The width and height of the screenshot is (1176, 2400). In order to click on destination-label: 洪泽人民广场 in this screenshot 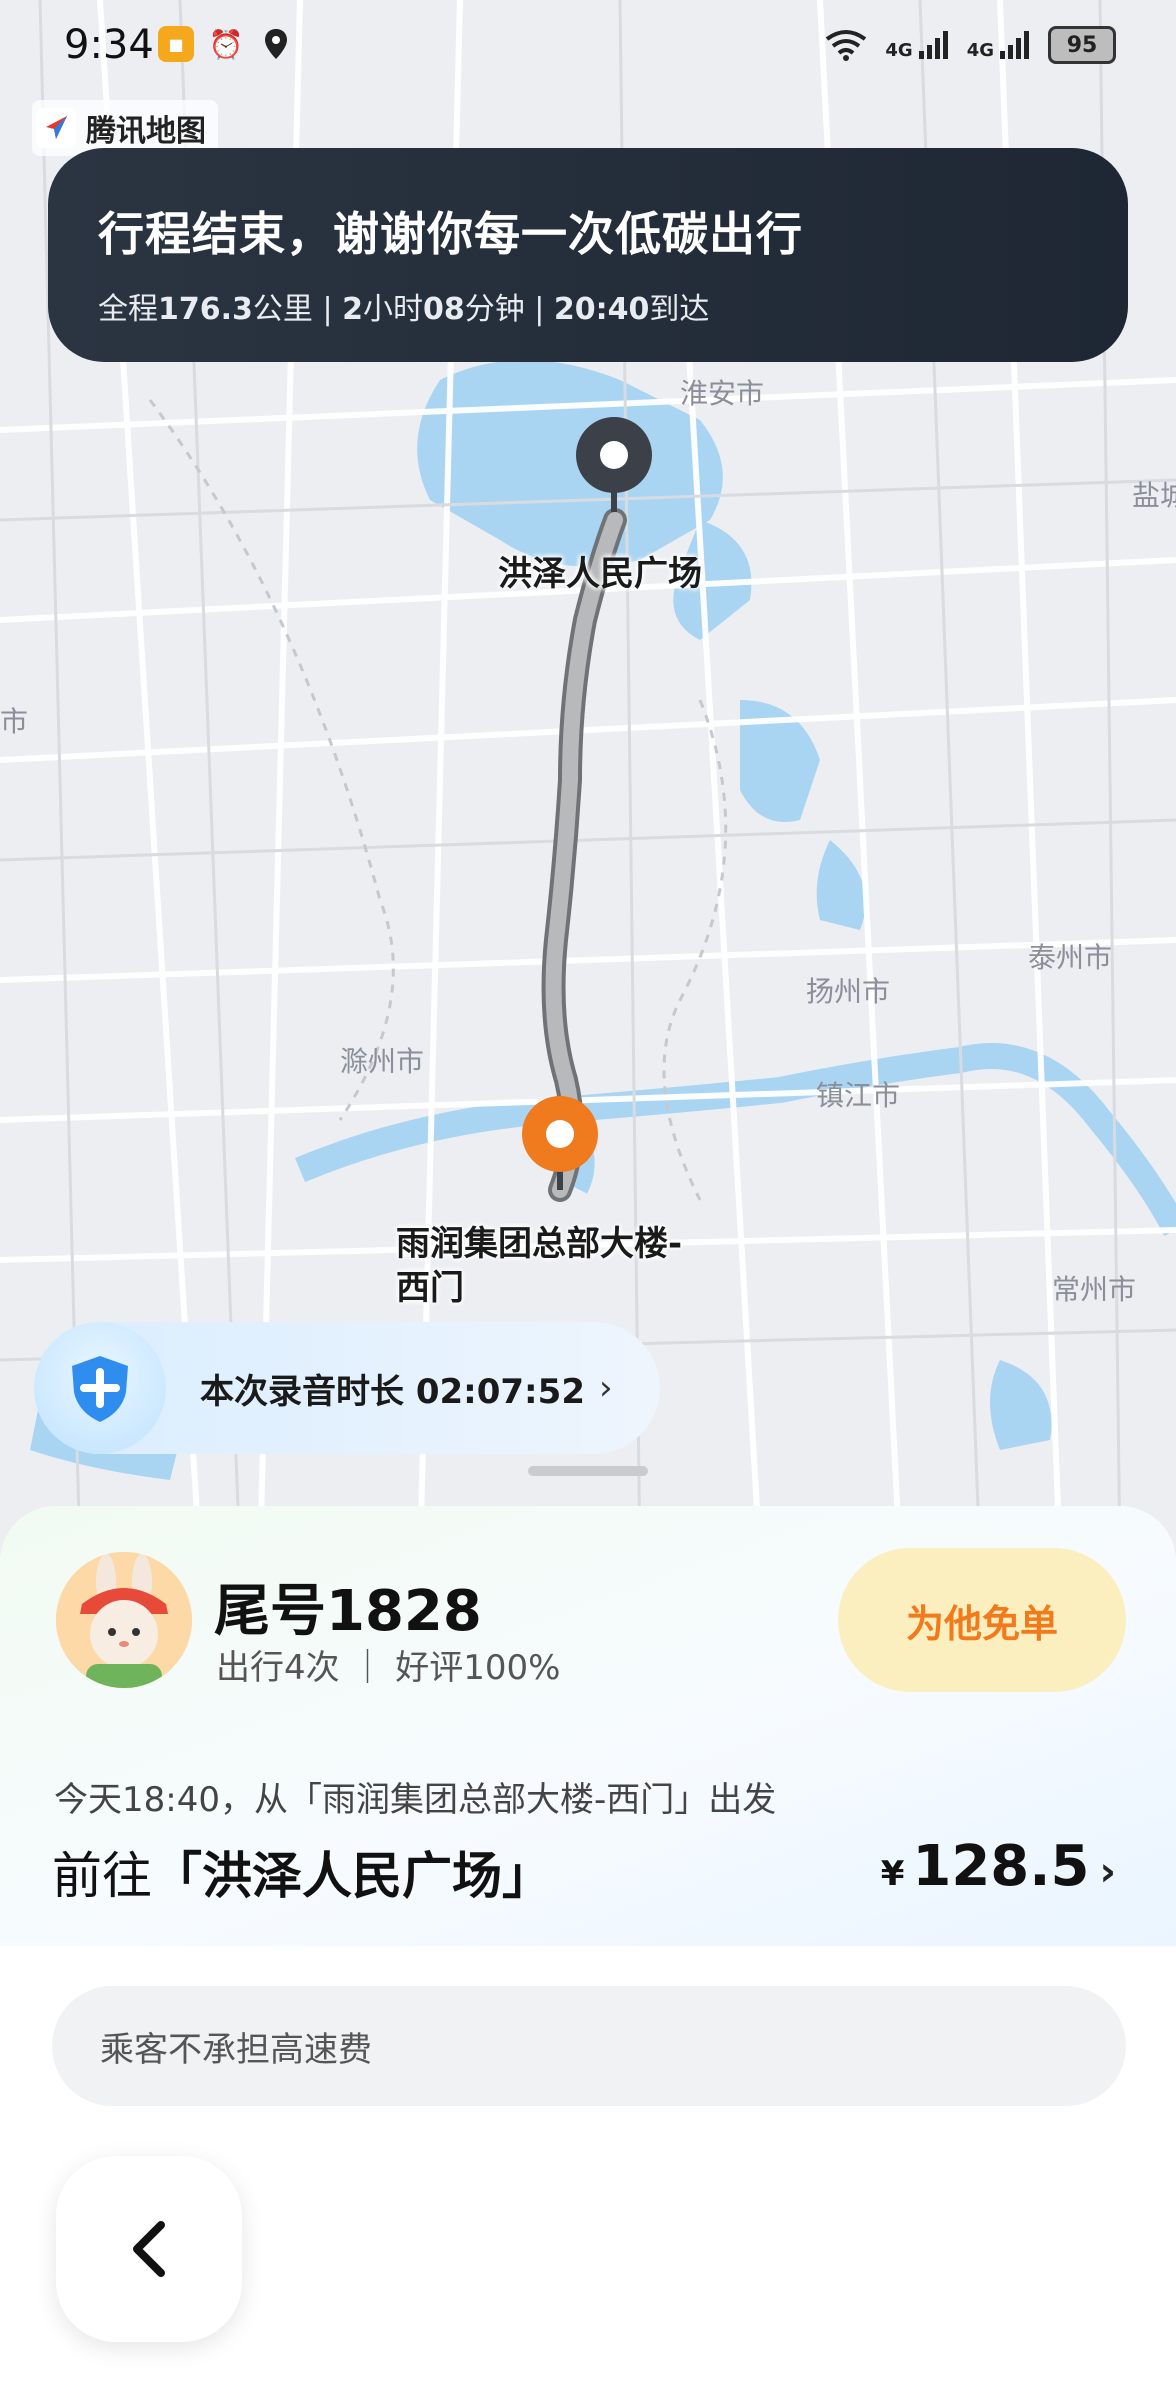, I will do `click(600, 574)`.